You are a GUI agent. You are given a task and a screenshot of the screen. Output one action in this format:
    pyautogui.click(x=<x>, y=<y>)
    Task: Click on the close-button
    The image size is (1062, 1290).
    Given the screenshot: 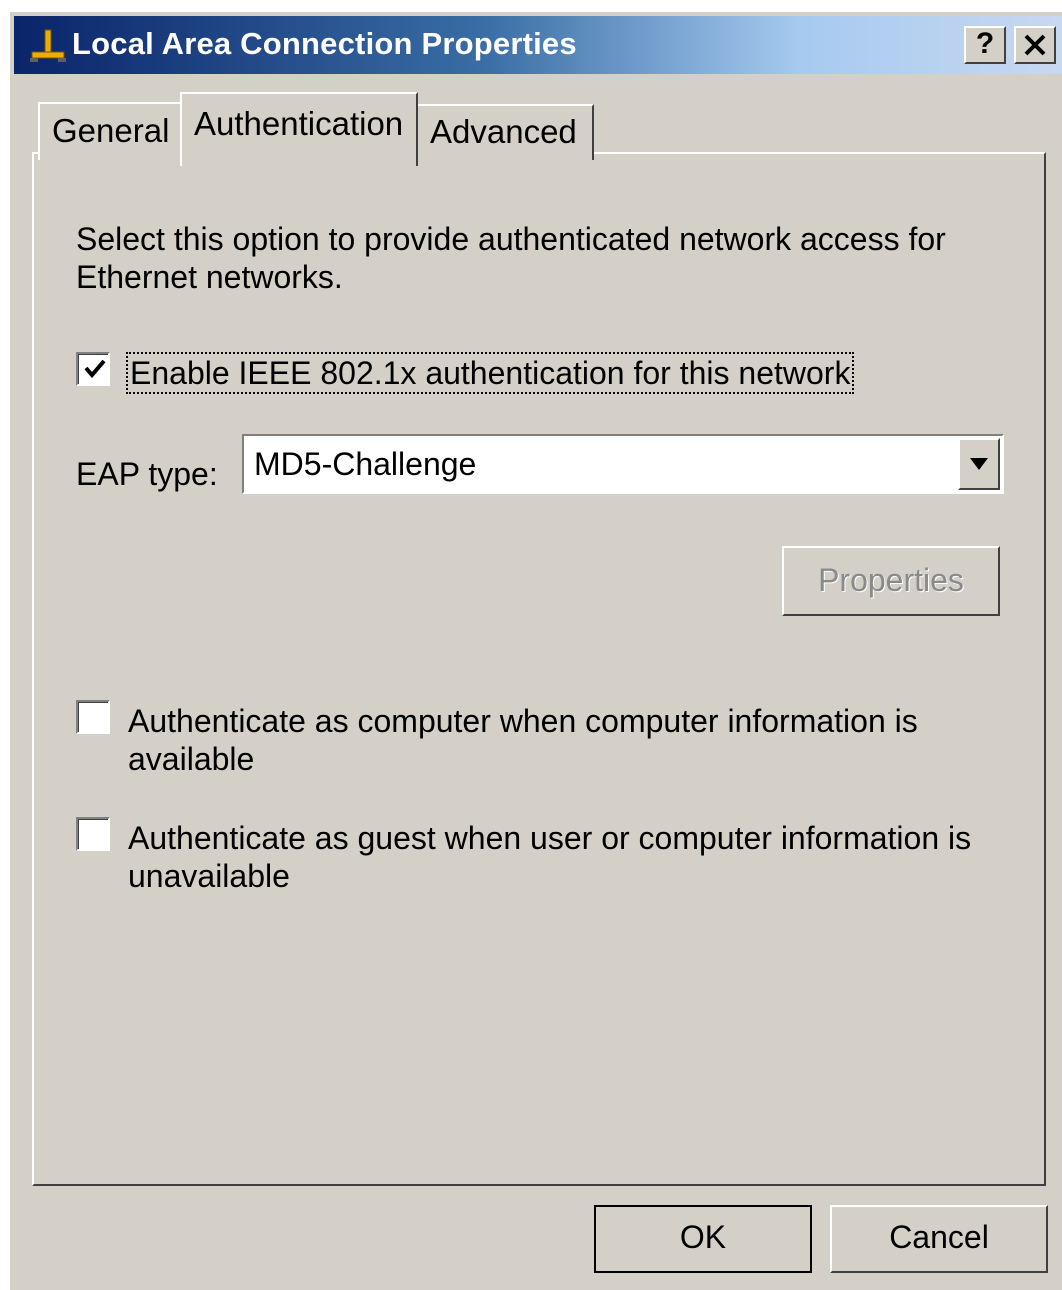 What is the action you would take?
    pyautogui.click(x=1035, y=45)
    